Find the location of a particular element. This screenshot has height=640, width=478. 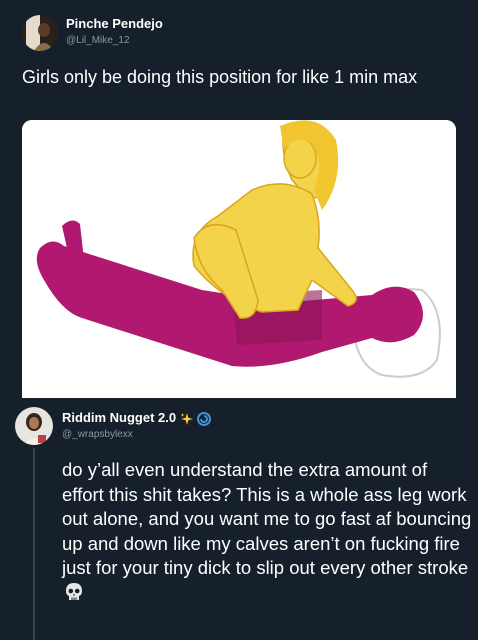

display-name: Riddim Nugget 2.0 is located at coordinates (137, 418).